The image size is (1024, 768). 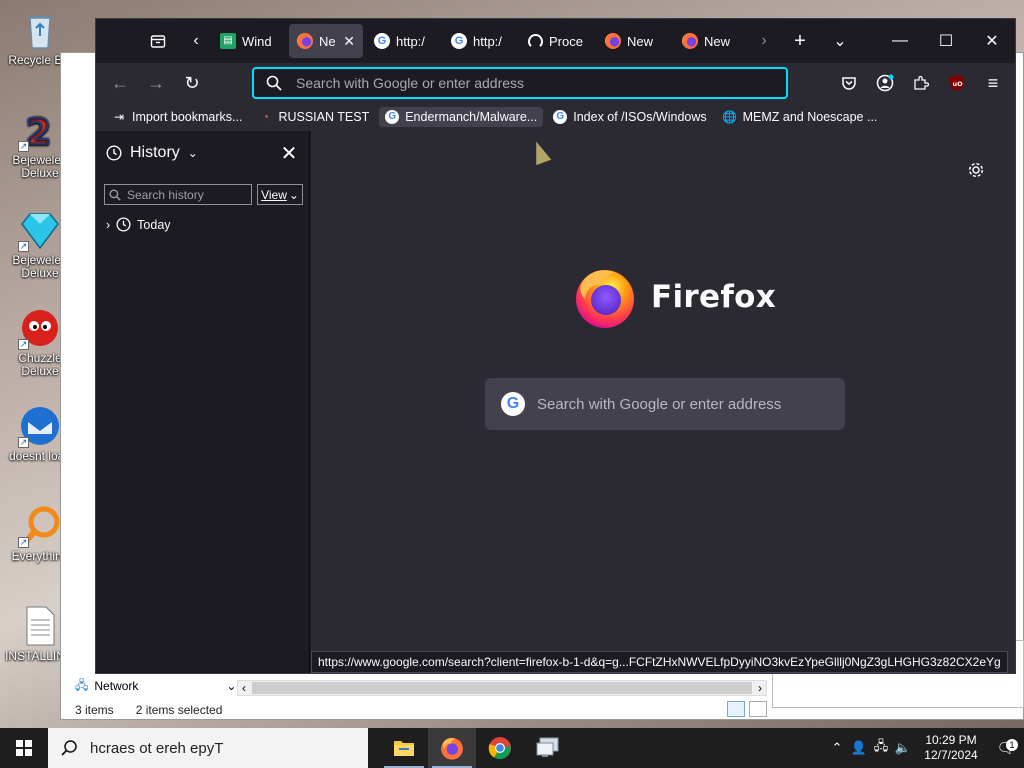 I want to click on tab-new-tab-active: Ne ✕, so click(x=326, y=41).